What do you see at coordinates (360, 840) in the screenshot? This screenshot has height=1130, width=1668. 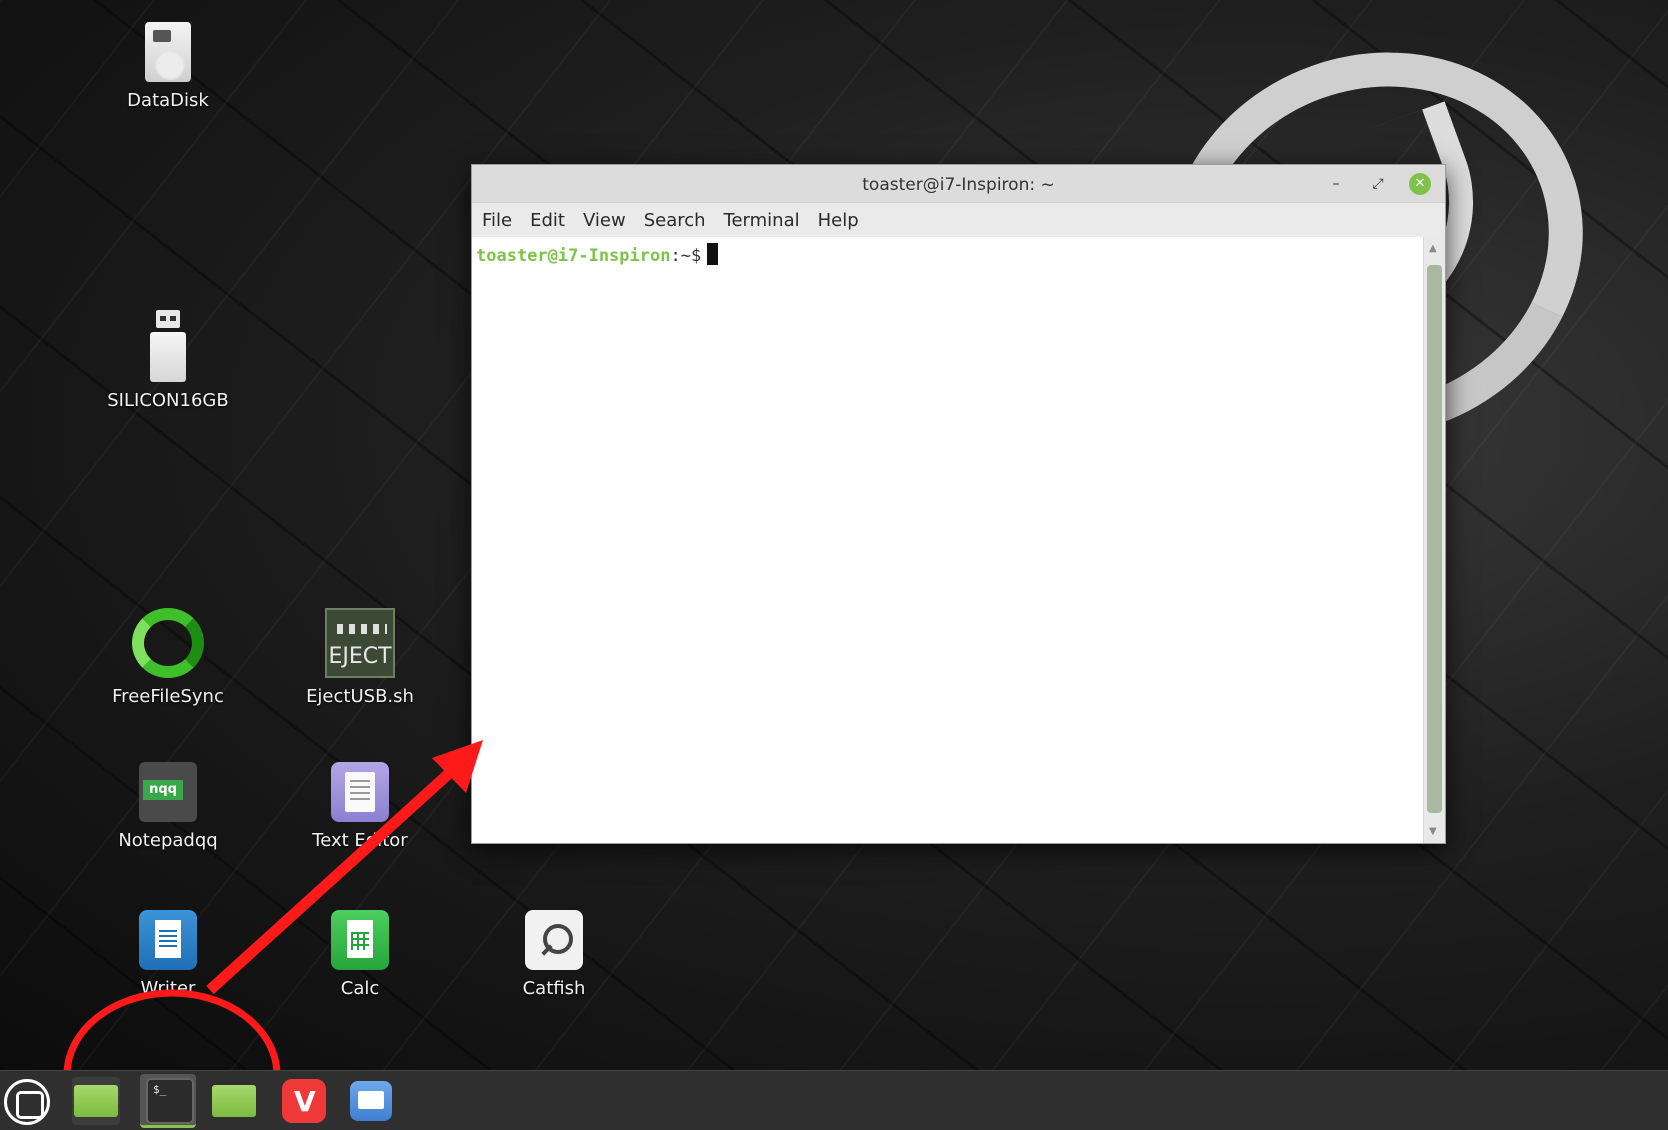 I see `desktop-icon-label: Text Editor` at bounding box center [360, 840].